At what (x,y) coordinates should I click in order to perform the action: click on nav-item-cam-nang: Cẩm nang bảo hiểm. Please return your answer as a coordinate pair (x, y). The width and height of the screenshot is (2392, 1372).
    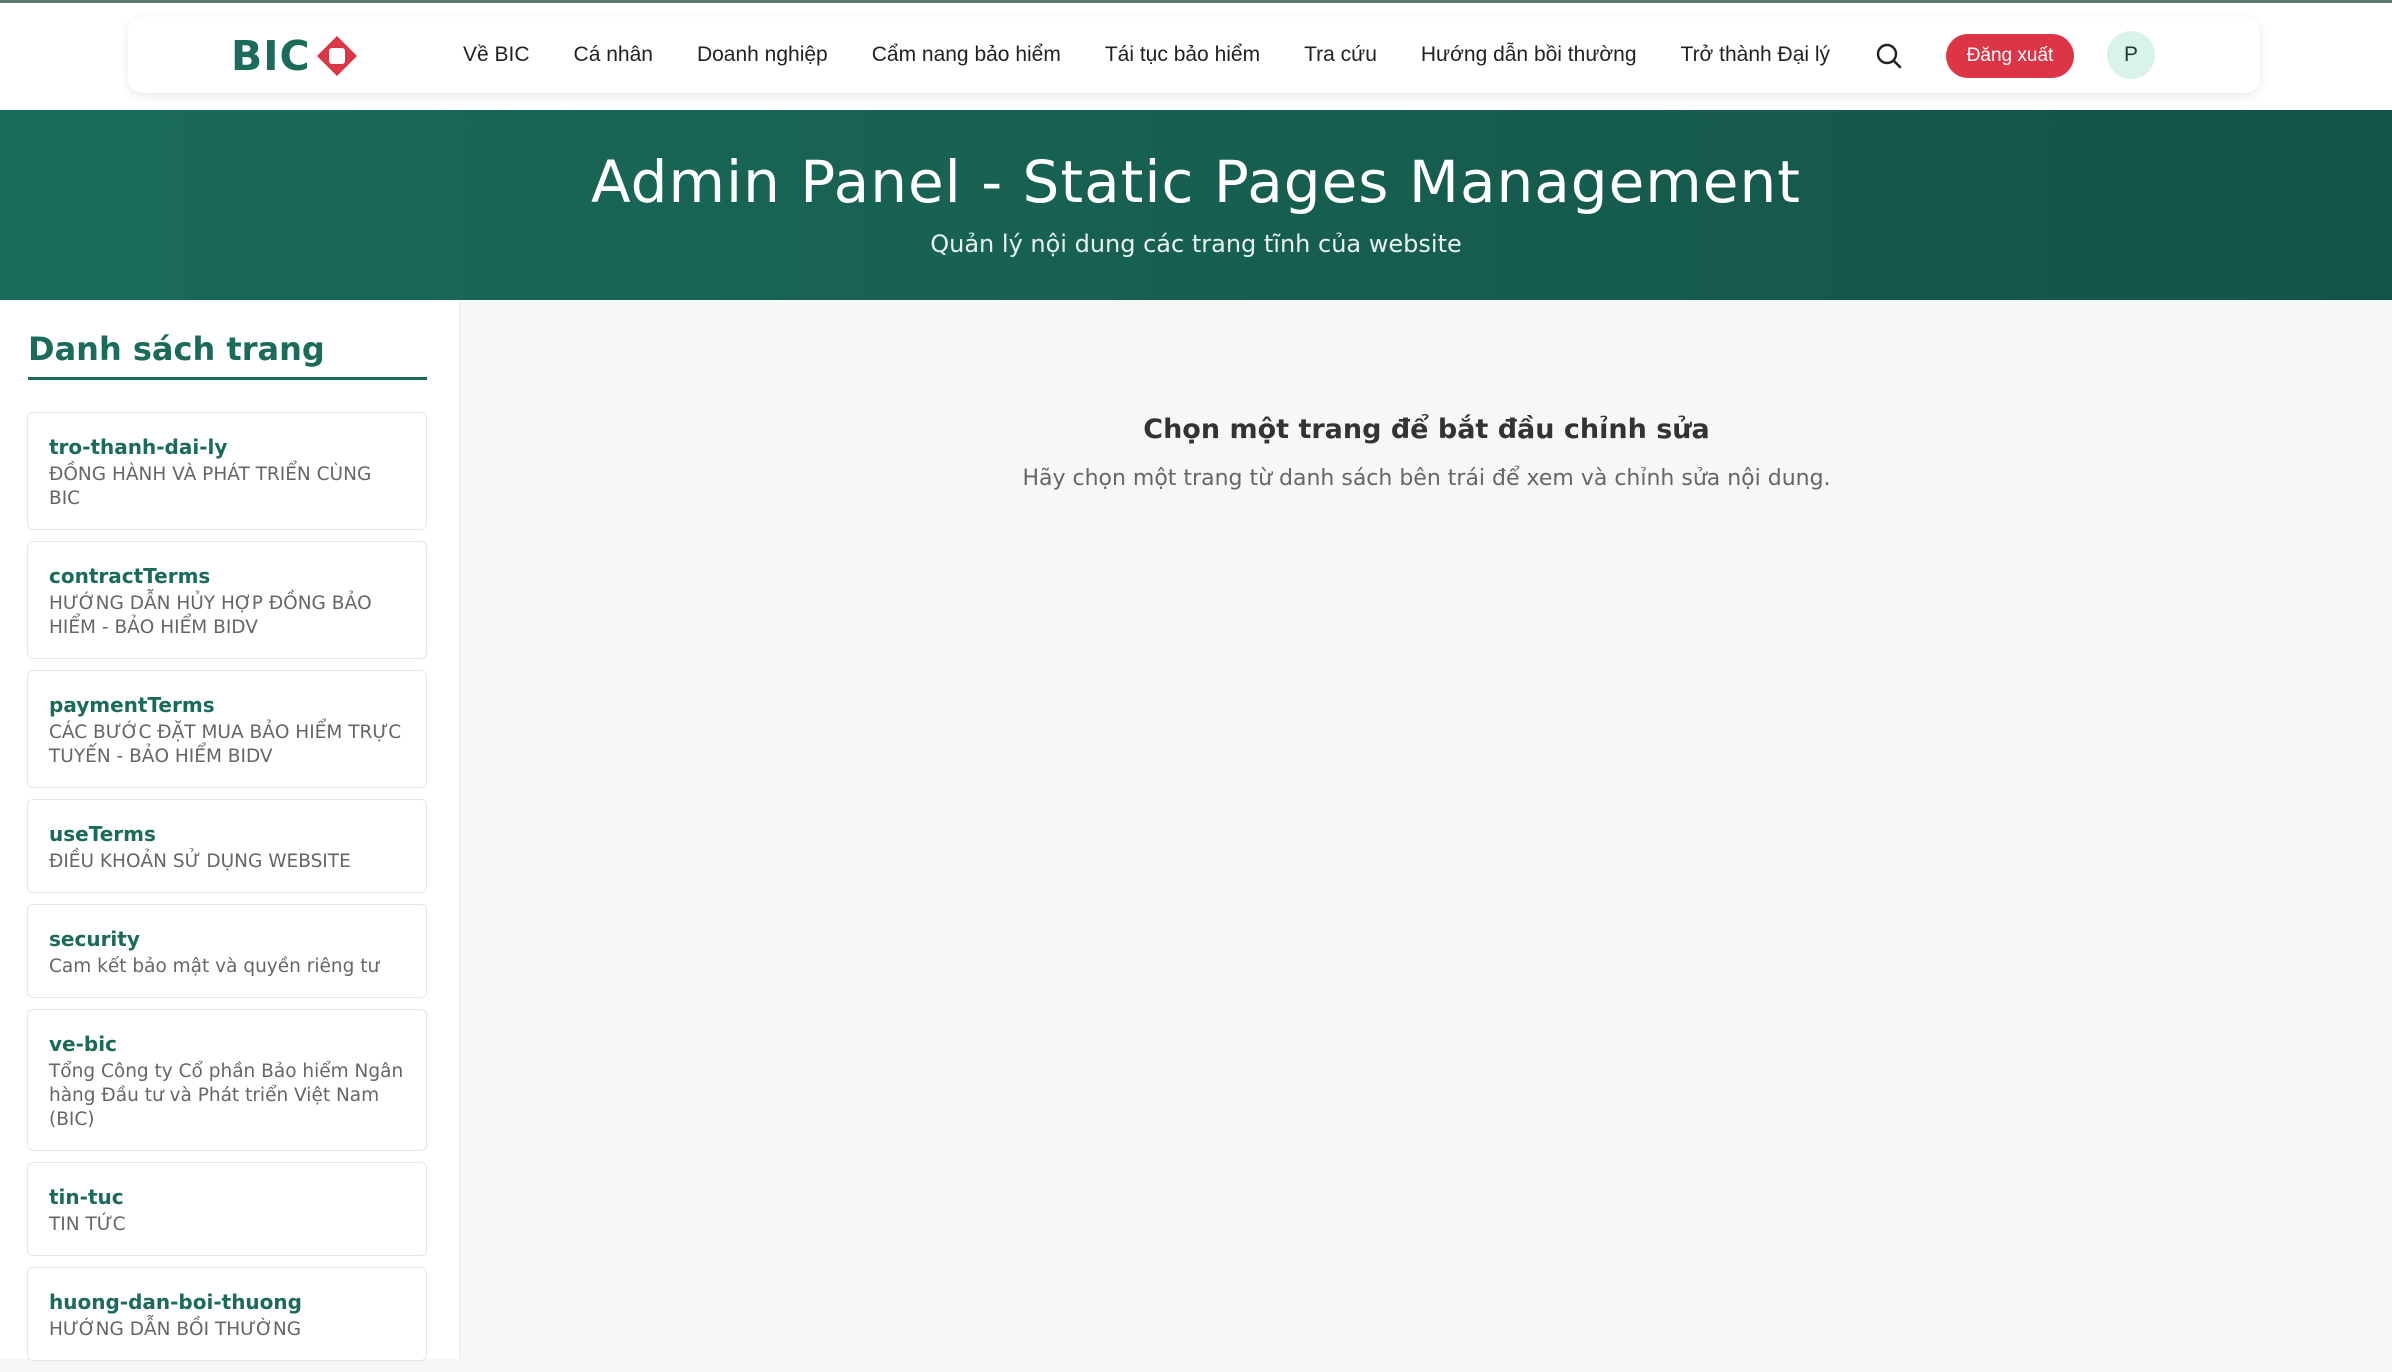
    Looking at the image, I should click on (966, 55).